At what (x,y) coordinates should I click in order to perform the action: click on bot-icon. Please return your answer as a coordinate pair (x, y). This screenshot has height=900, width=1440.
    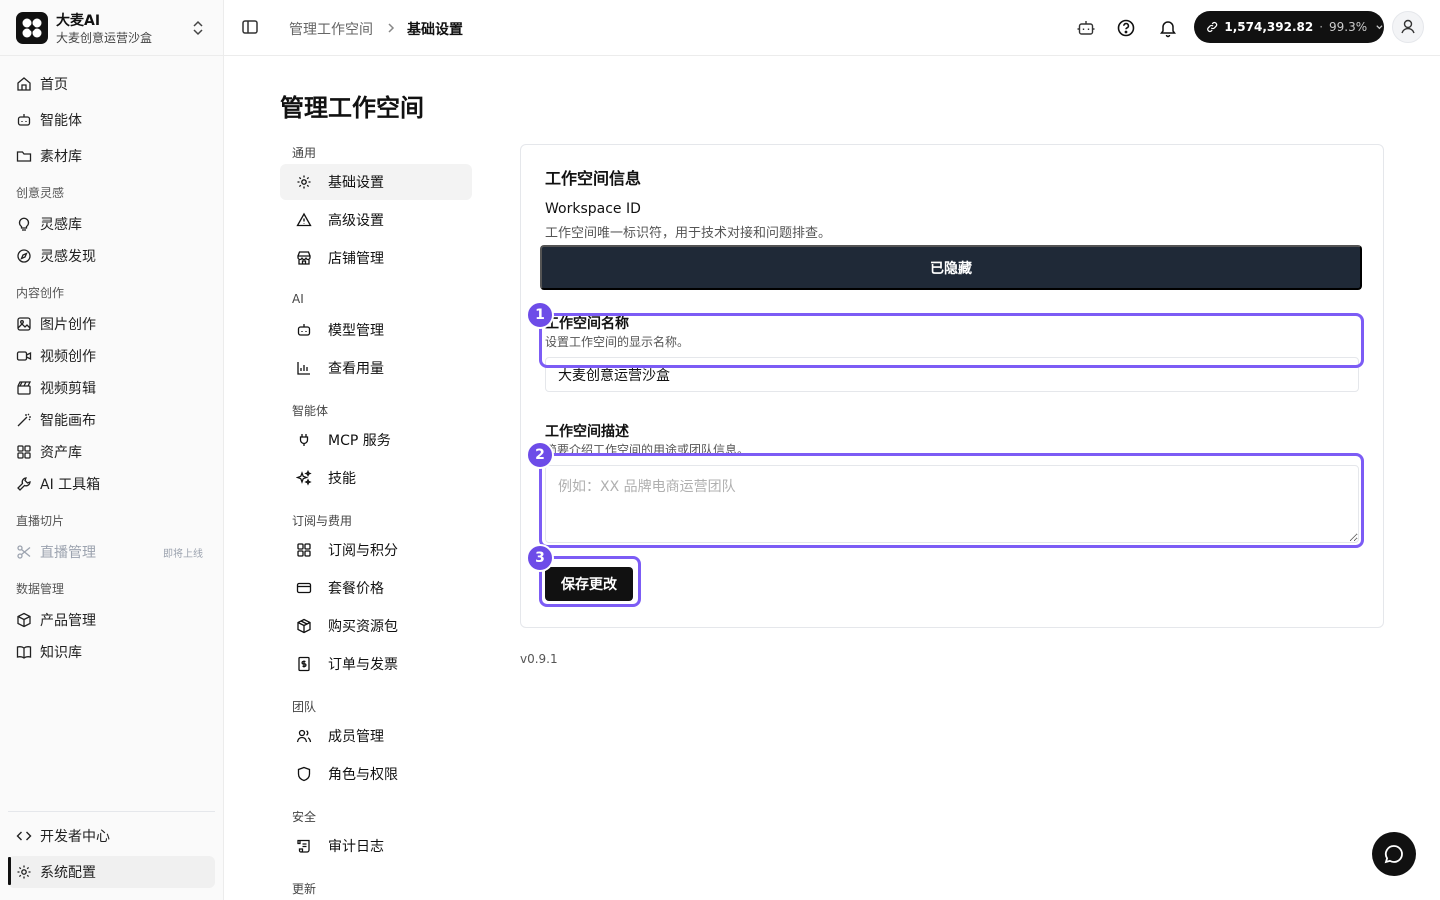
    Looking at the image, I should click on (1086, 28).